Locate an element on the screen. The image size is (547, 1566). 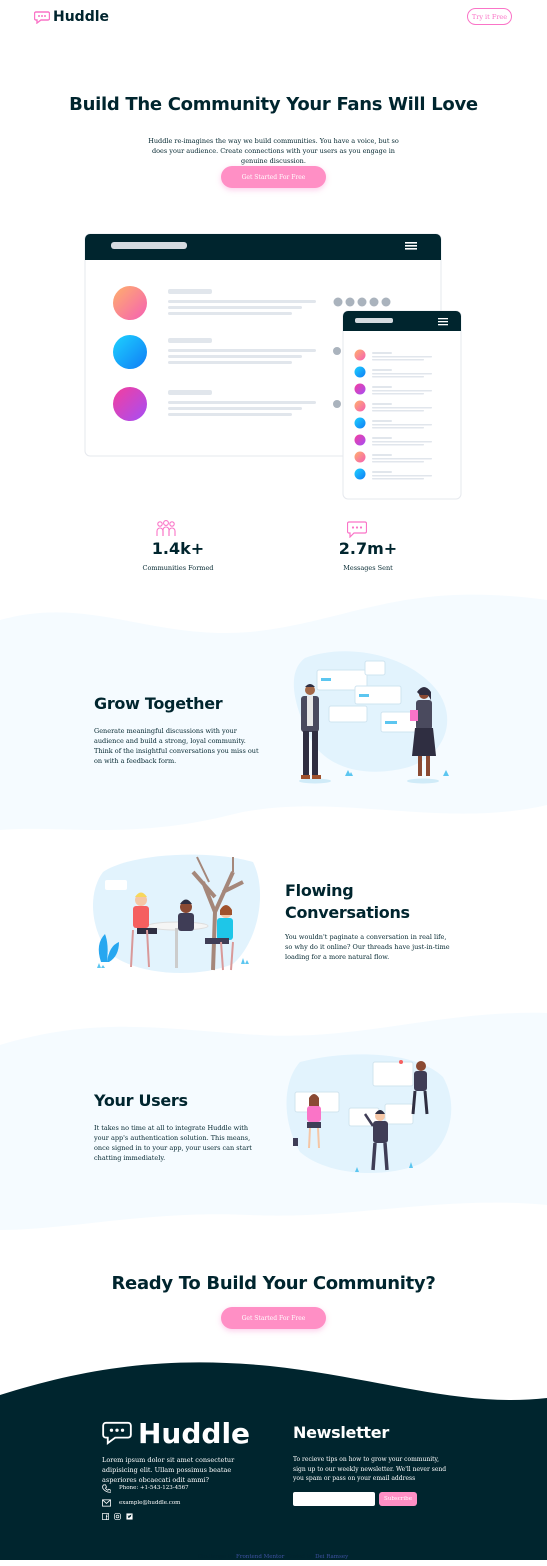
hero-title: Build The Community Your Fans Will Love is located at coordinates (273, 104).